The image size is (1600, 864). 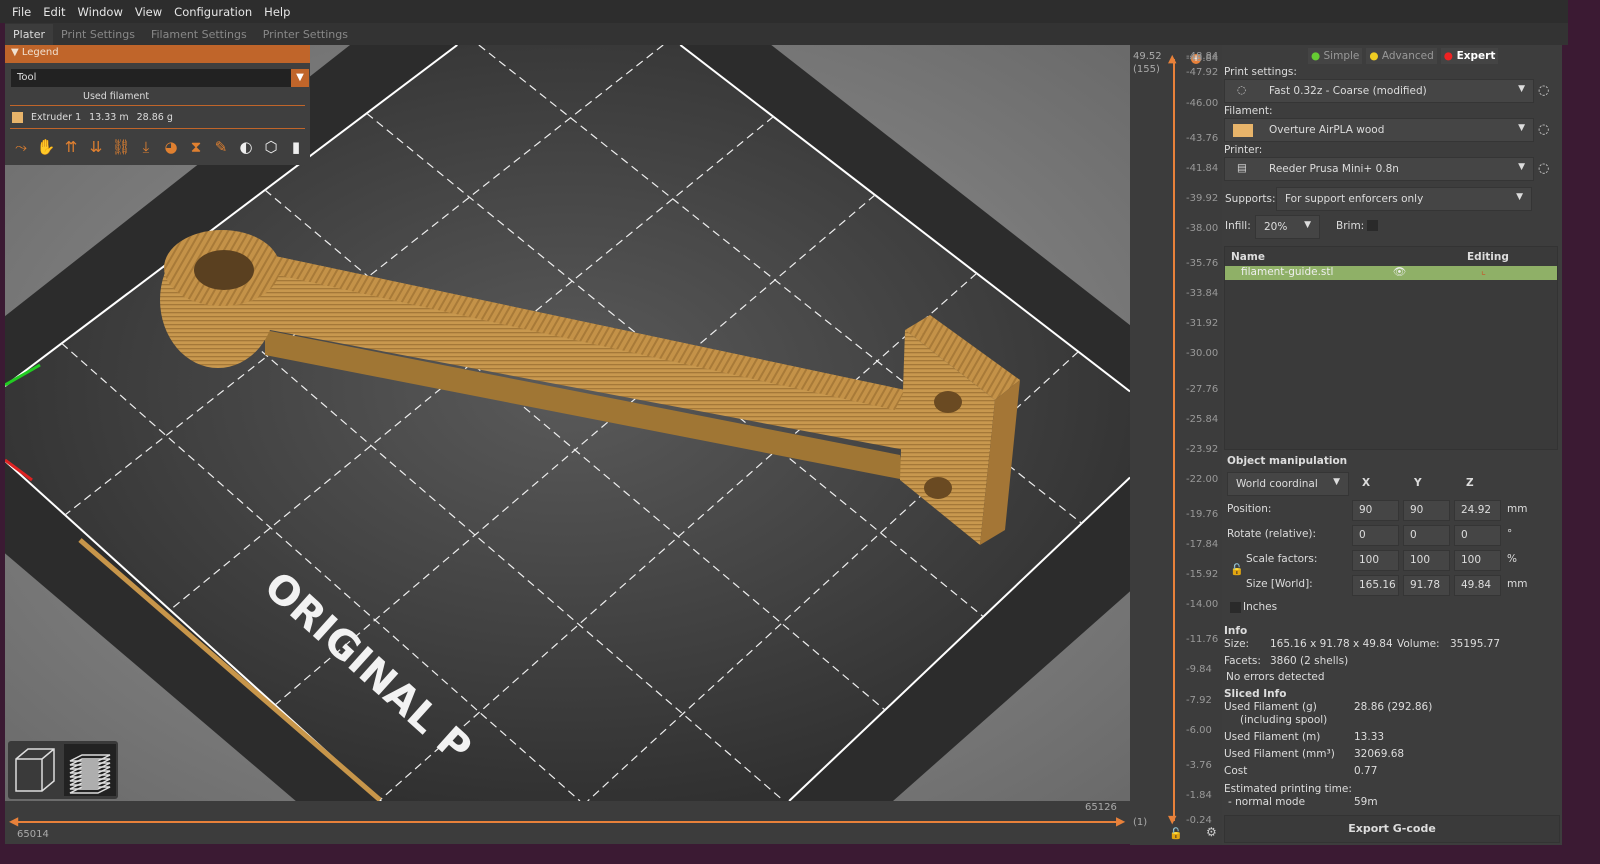 What do you see at coordinates (1476, 56) in the screenshot?
I see `mode-expert-label: Expert` at bounding box center [1476, 56].